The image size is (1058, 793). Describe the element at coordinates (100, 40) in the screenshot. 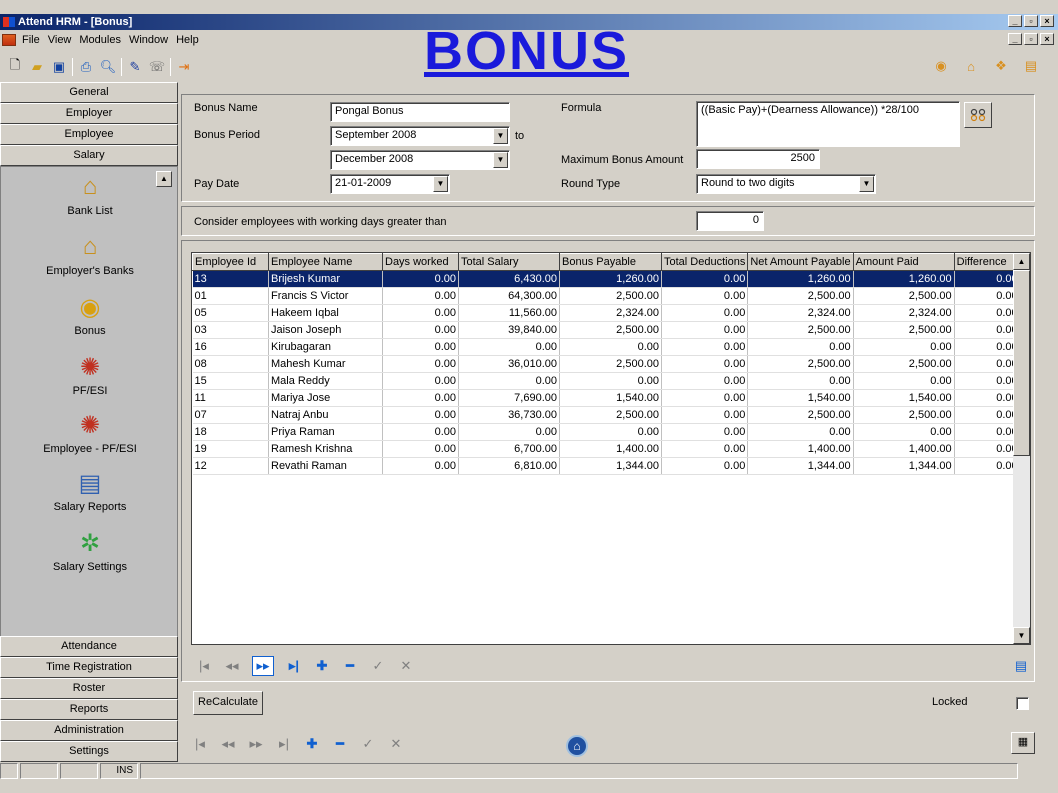

I see `menu-modules: Modules` at that location.